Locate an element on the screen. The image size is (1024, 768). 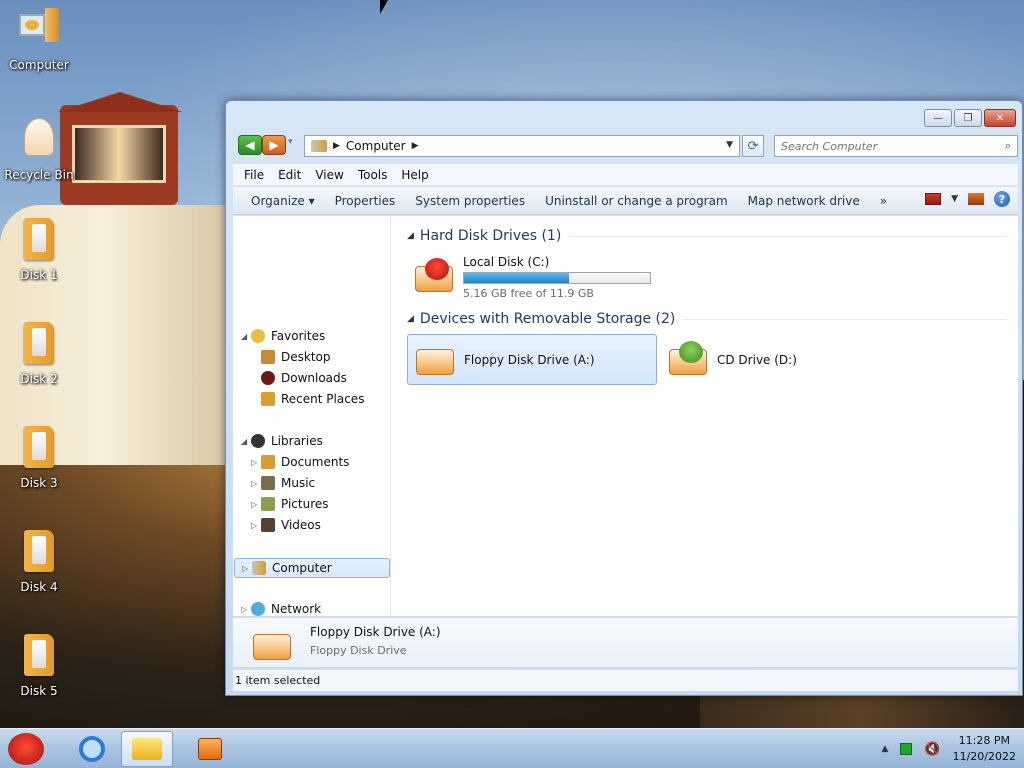
menu-edit: Edit is located at coordinates (289, 175).